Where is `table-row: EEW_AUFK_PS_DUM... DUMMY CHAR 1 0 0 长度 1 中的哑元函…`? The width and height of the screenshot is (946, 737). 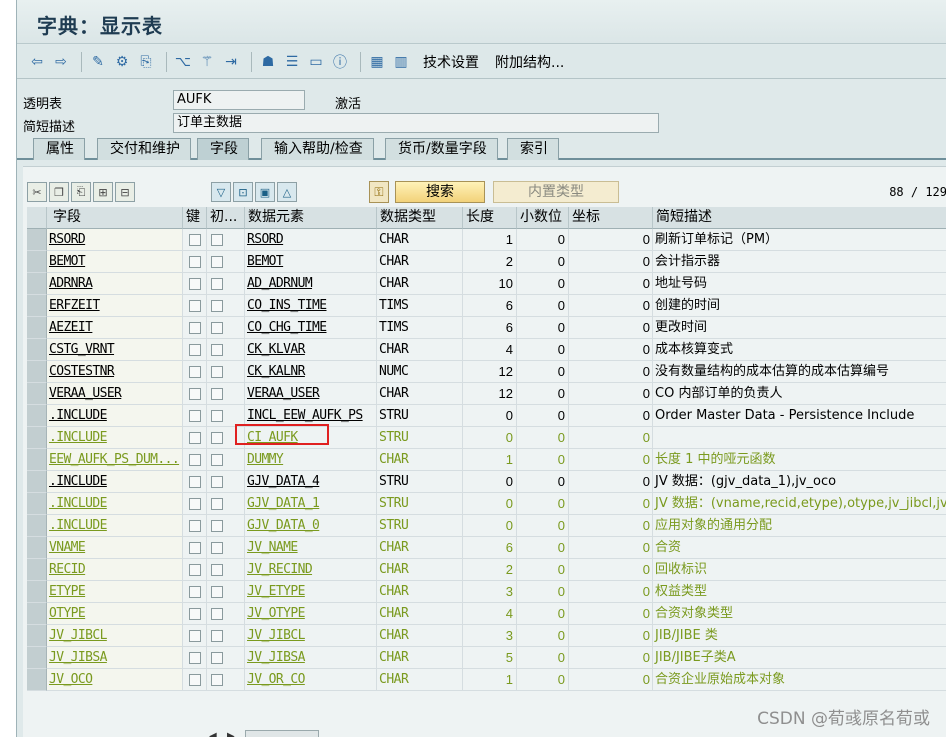 table-row: EEW_AUFK_PS_DUM... DUMMY CHAR 1 0 0 长度 1 中的哑元函… is located at coordinates (486, 460).